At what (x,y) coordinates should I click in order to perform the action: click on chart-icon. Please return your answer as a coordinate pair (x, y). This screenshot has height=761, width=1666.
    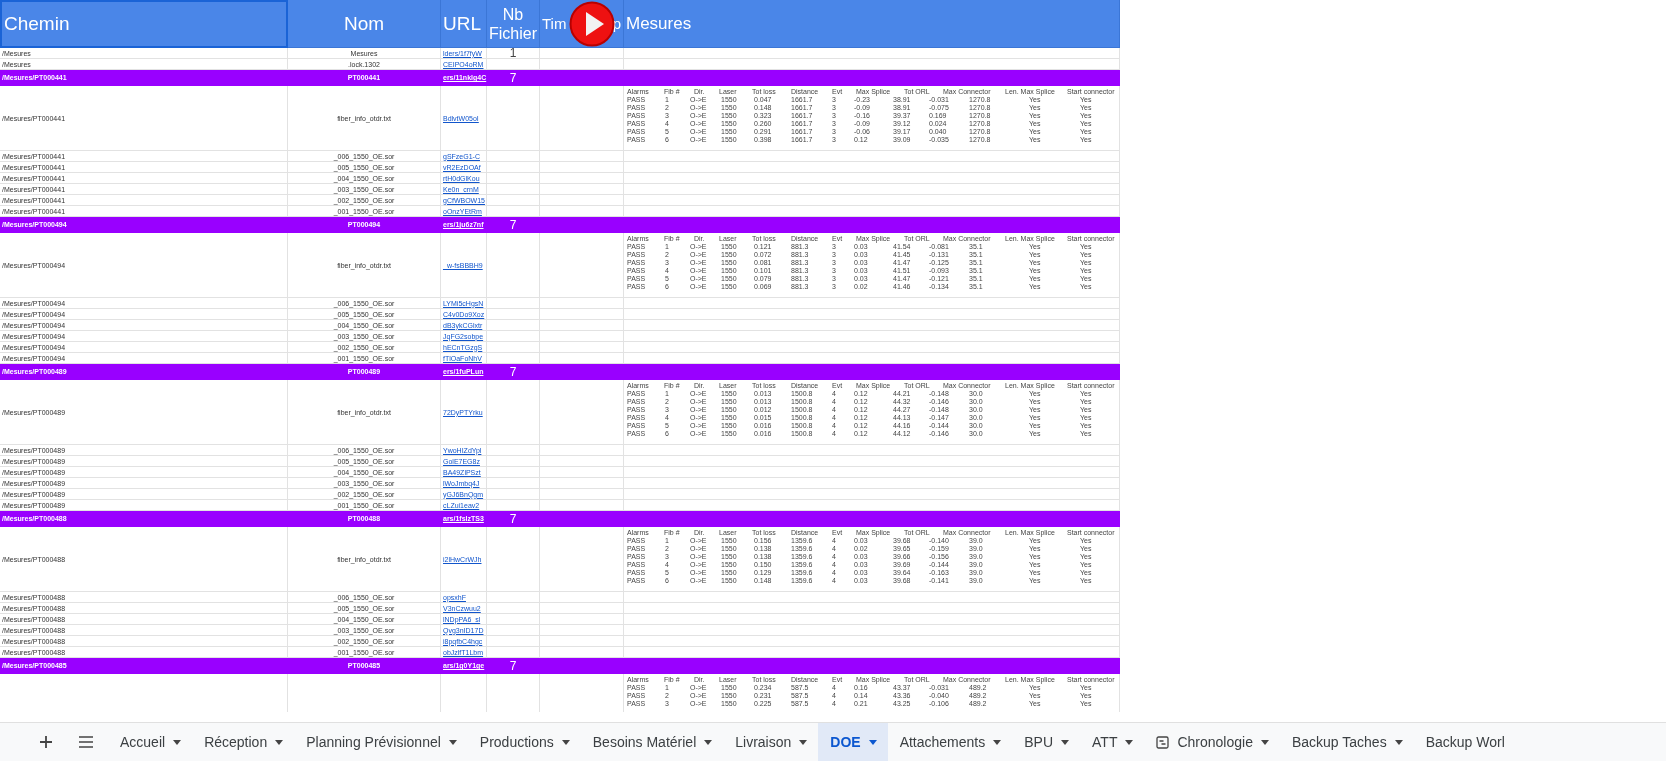
    Looking at the image, I should click on (1163, 742).